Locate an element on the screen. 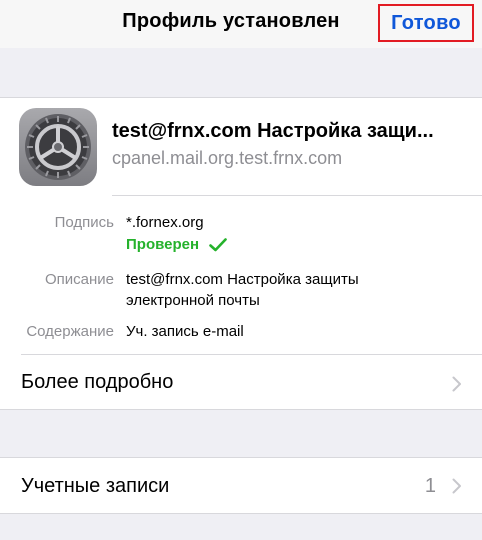 The image size is (482, 540). description-label: Описание is located at coordinates (79, 279).